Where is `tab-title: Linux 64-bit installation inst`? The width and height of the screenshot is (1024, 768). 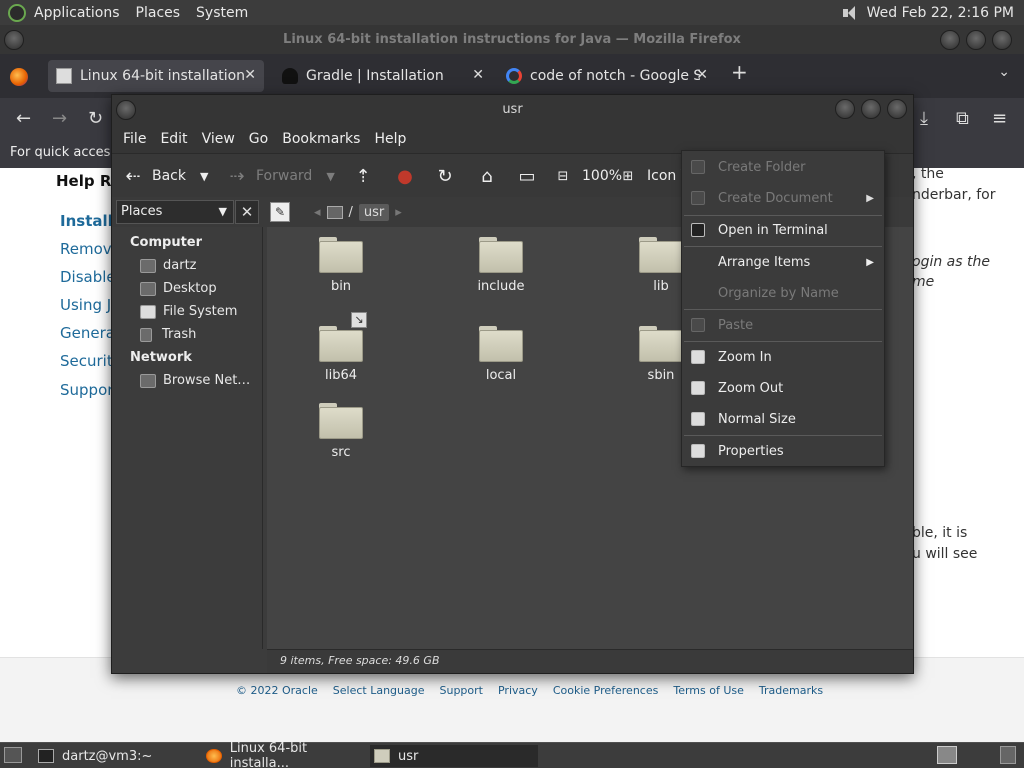
tab-title: Linux 64-bit installation inst is located at coordinates (165, 76).